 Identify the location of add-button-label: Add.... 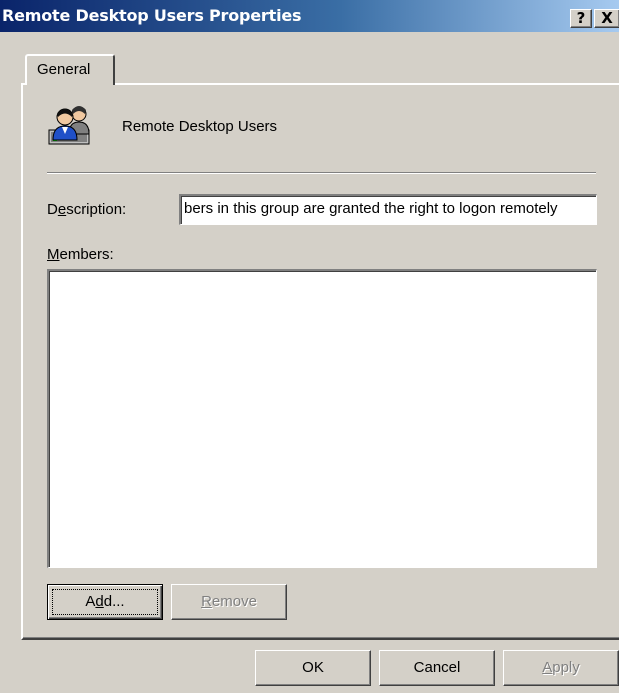
(105, 601).